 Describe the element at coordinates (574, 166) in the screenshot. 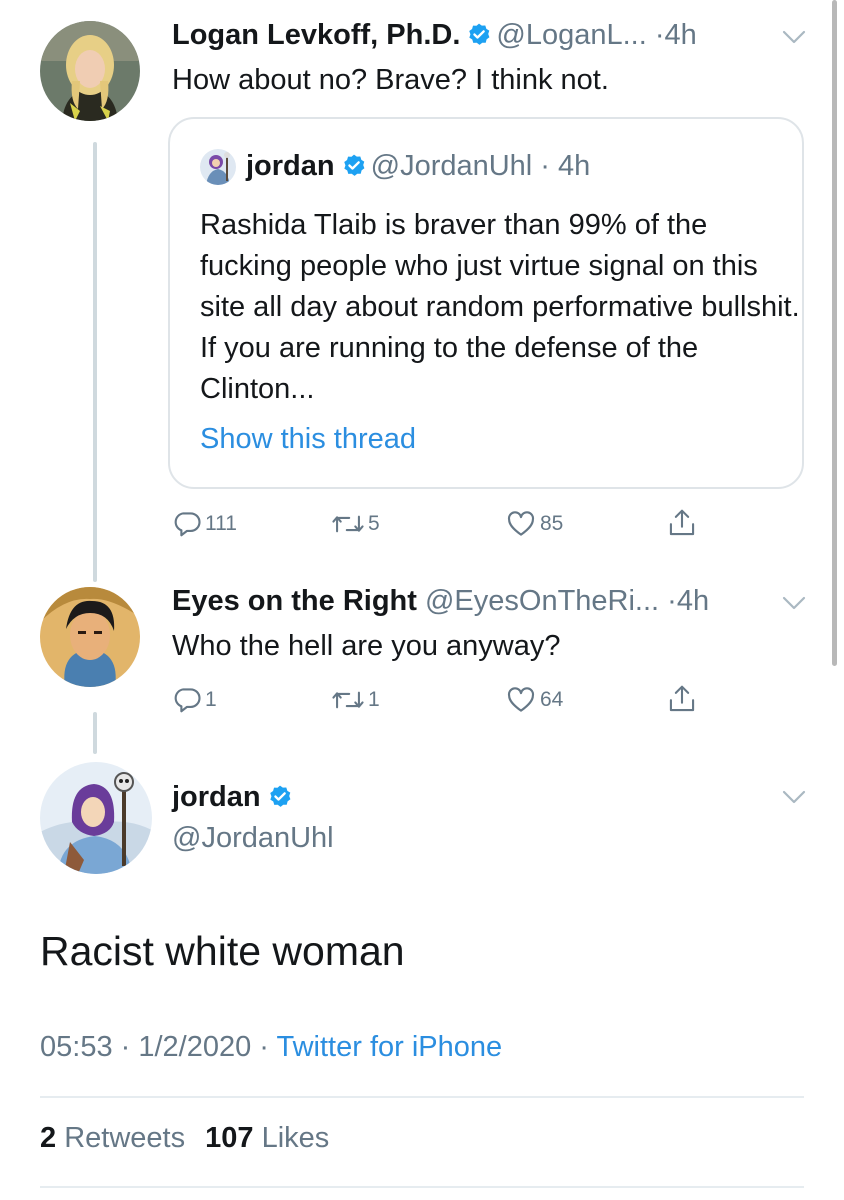

I see `quoted-tweet-time: 4h` at that location.